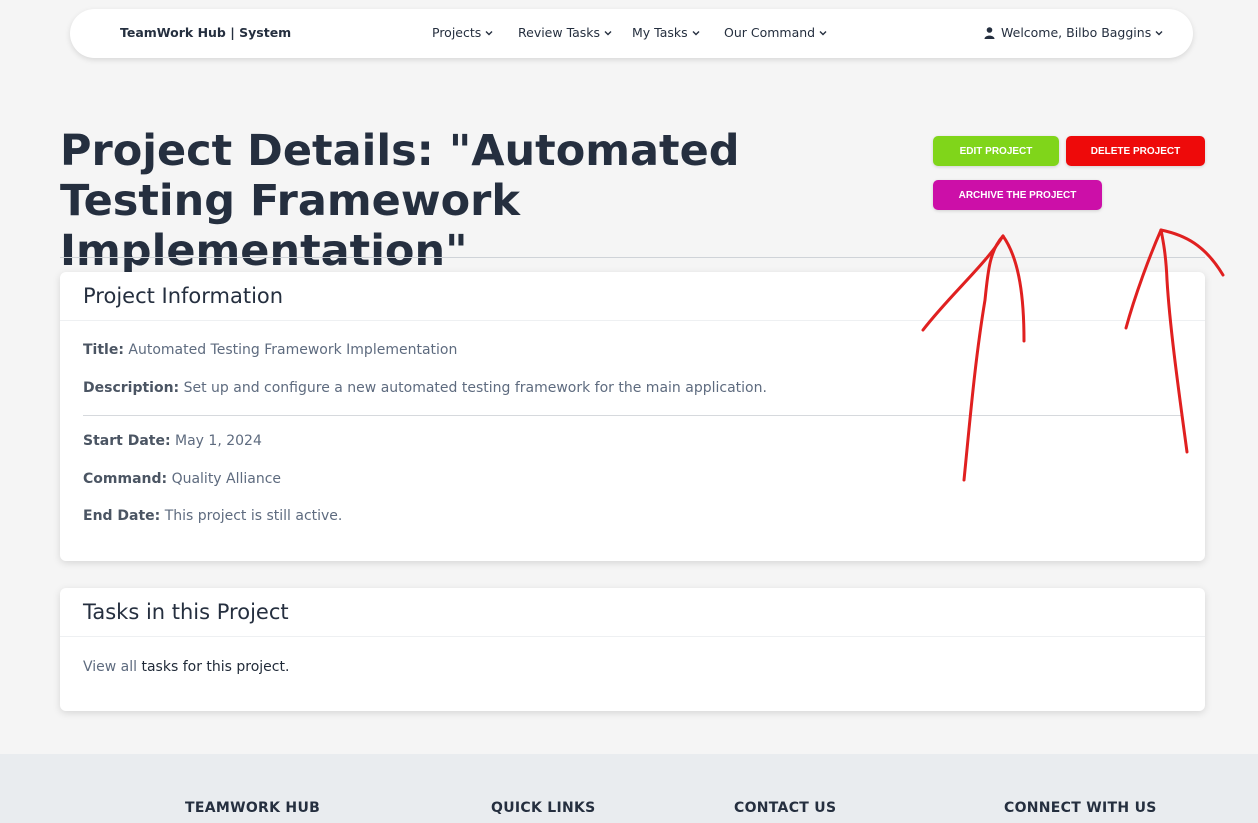 This screenshot has height=823, width=1258. I want to click on user-icon, so click(989, 32).